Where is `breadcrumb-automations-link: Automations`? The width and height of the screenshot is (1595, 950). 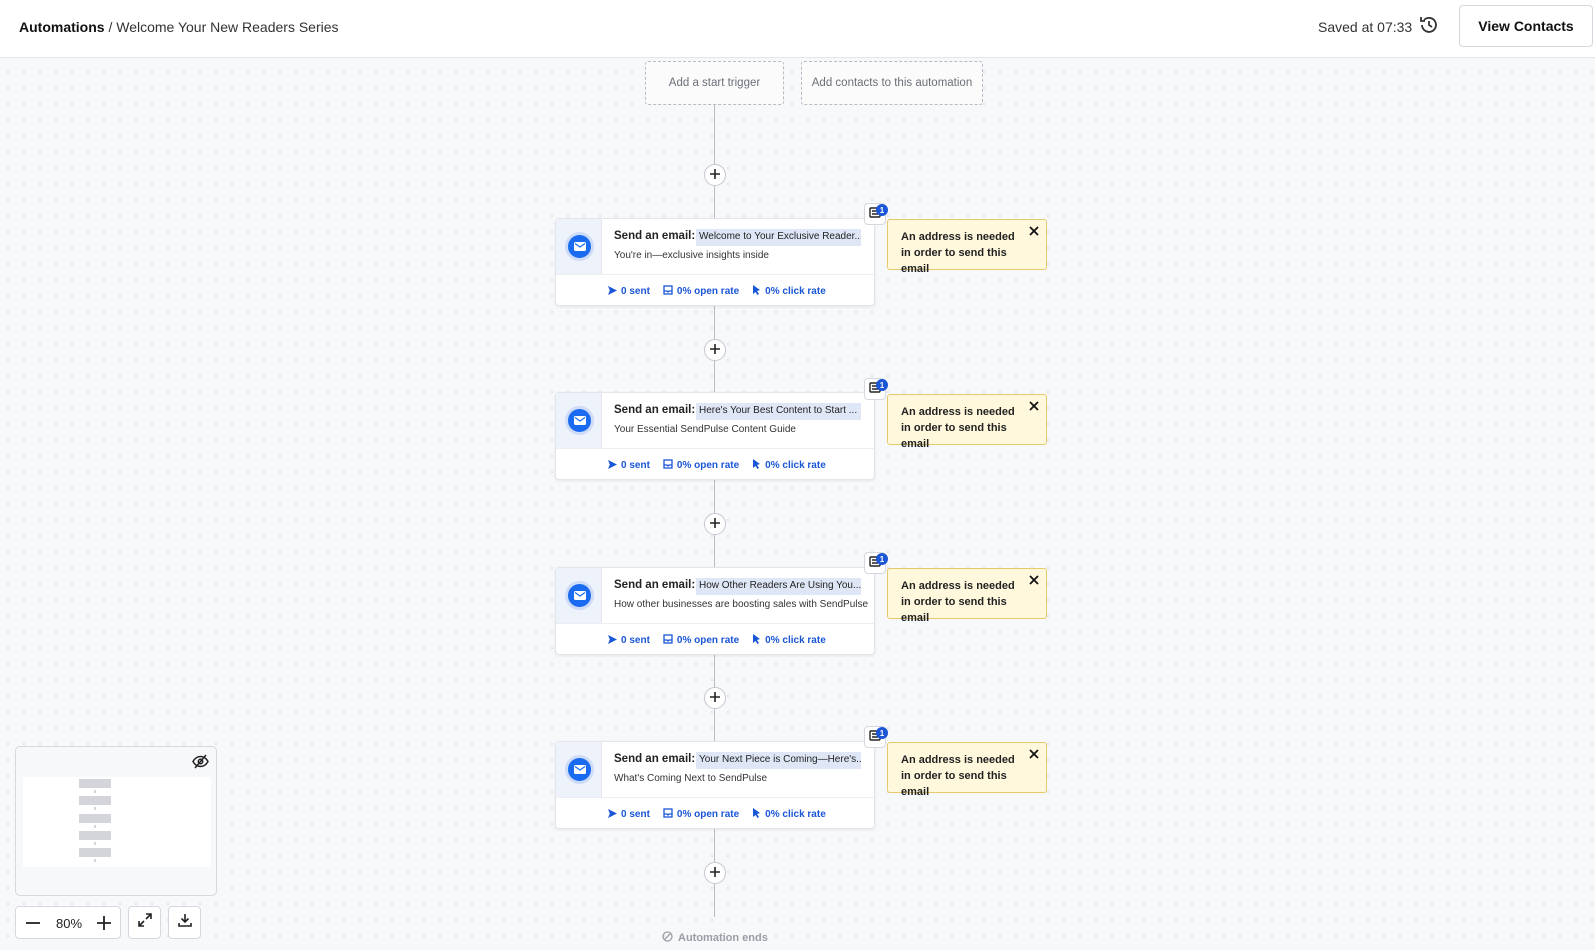 breadcrumb-automations-link: Automations is located at coordinates (62, 27).